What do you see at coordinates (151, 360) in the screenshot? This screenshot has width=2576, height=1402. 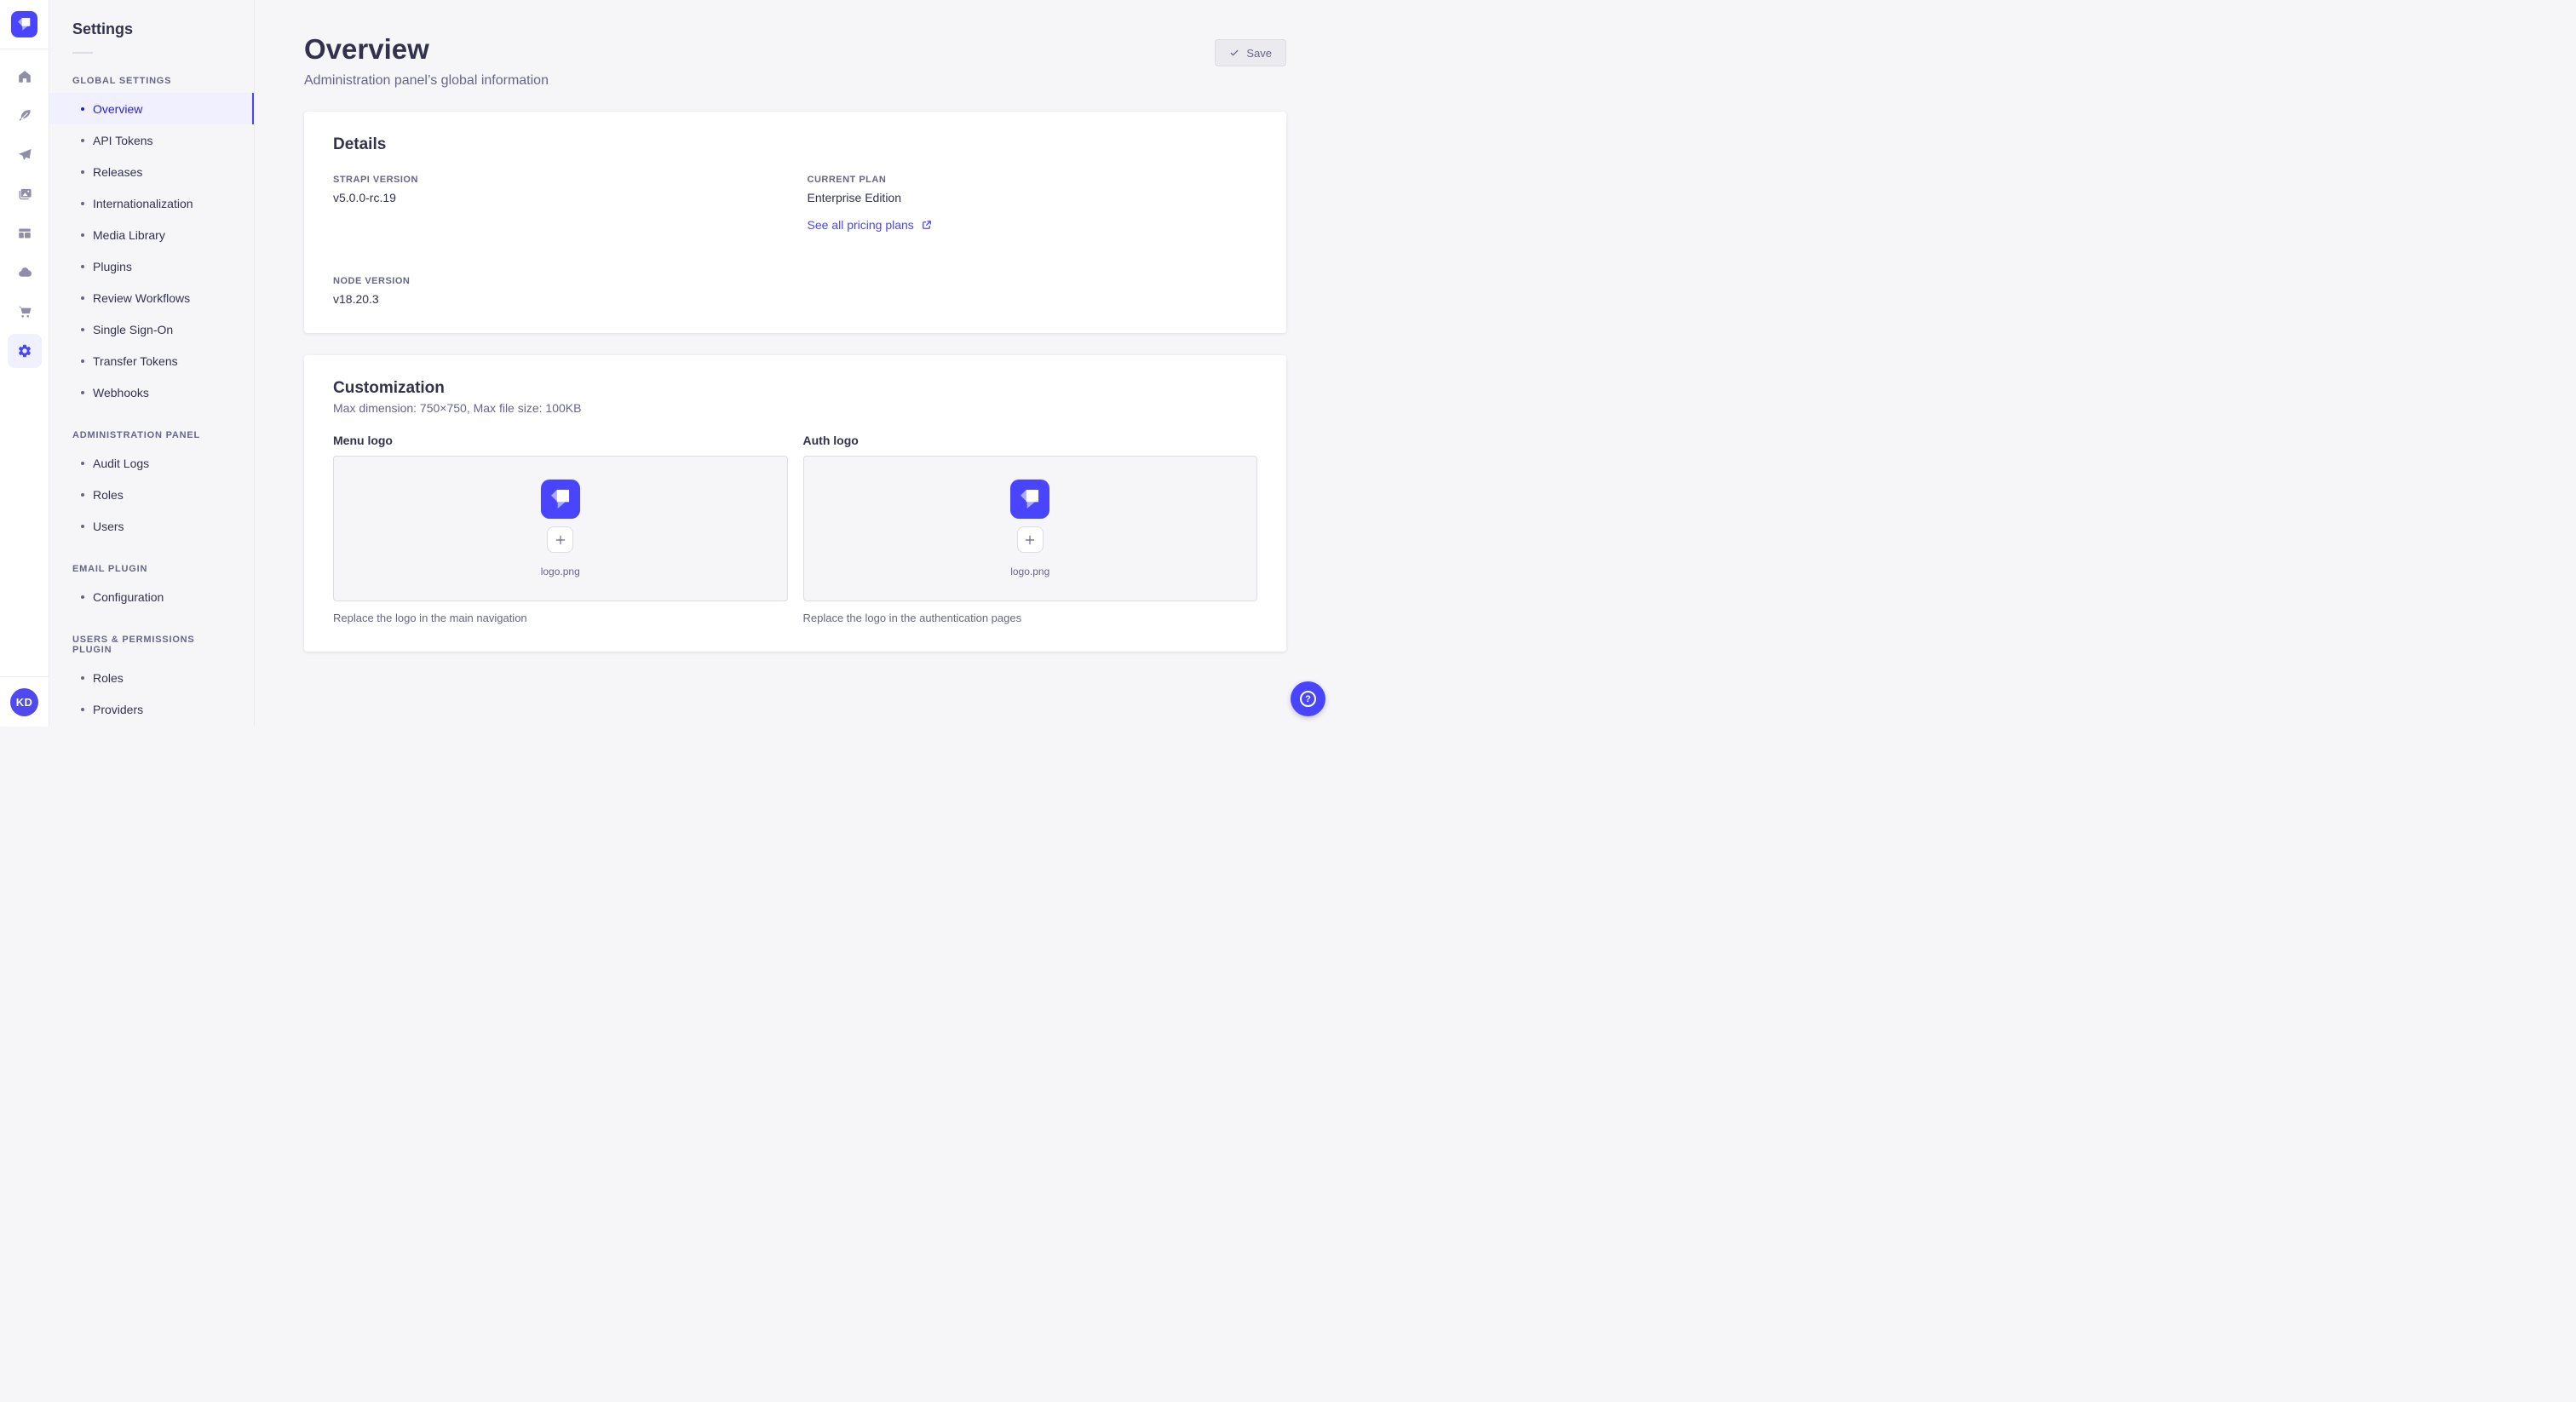 I see `sidebar-item-transfer-tokens: Transfer Tokens` at bounding box center [151, 360].